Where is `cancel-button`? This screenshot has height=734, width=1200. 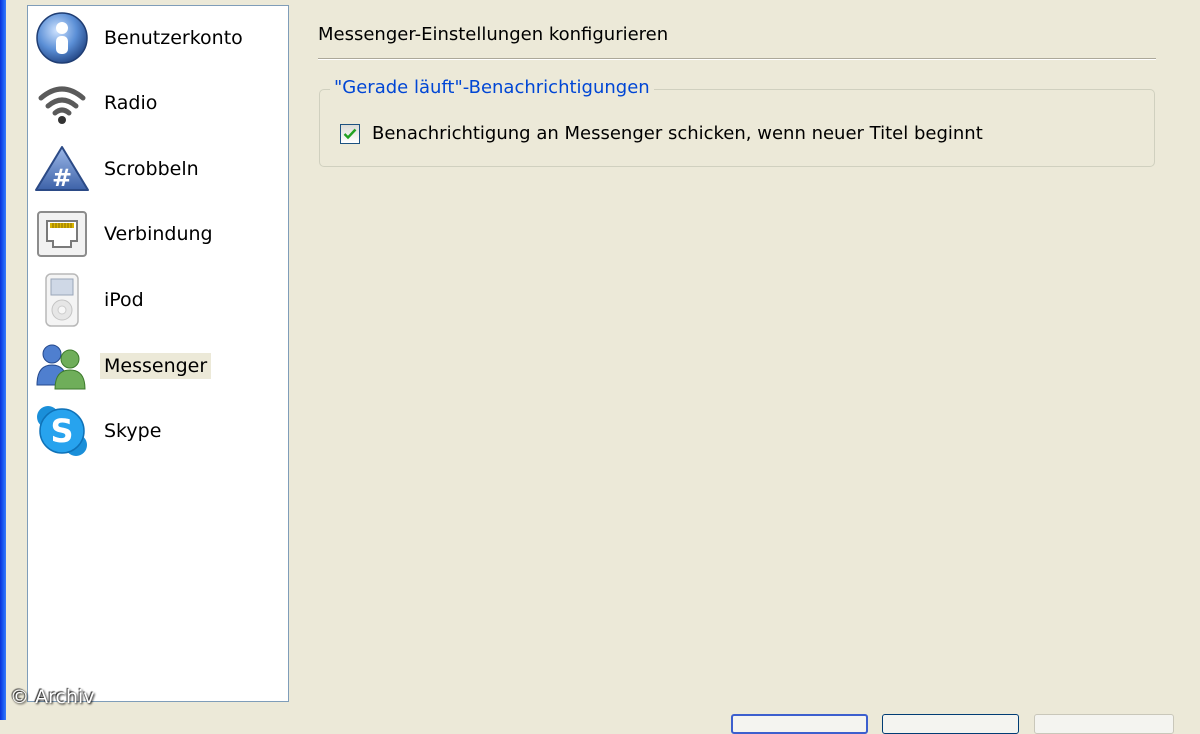
cancel-button is located at coordinates (950, 724).